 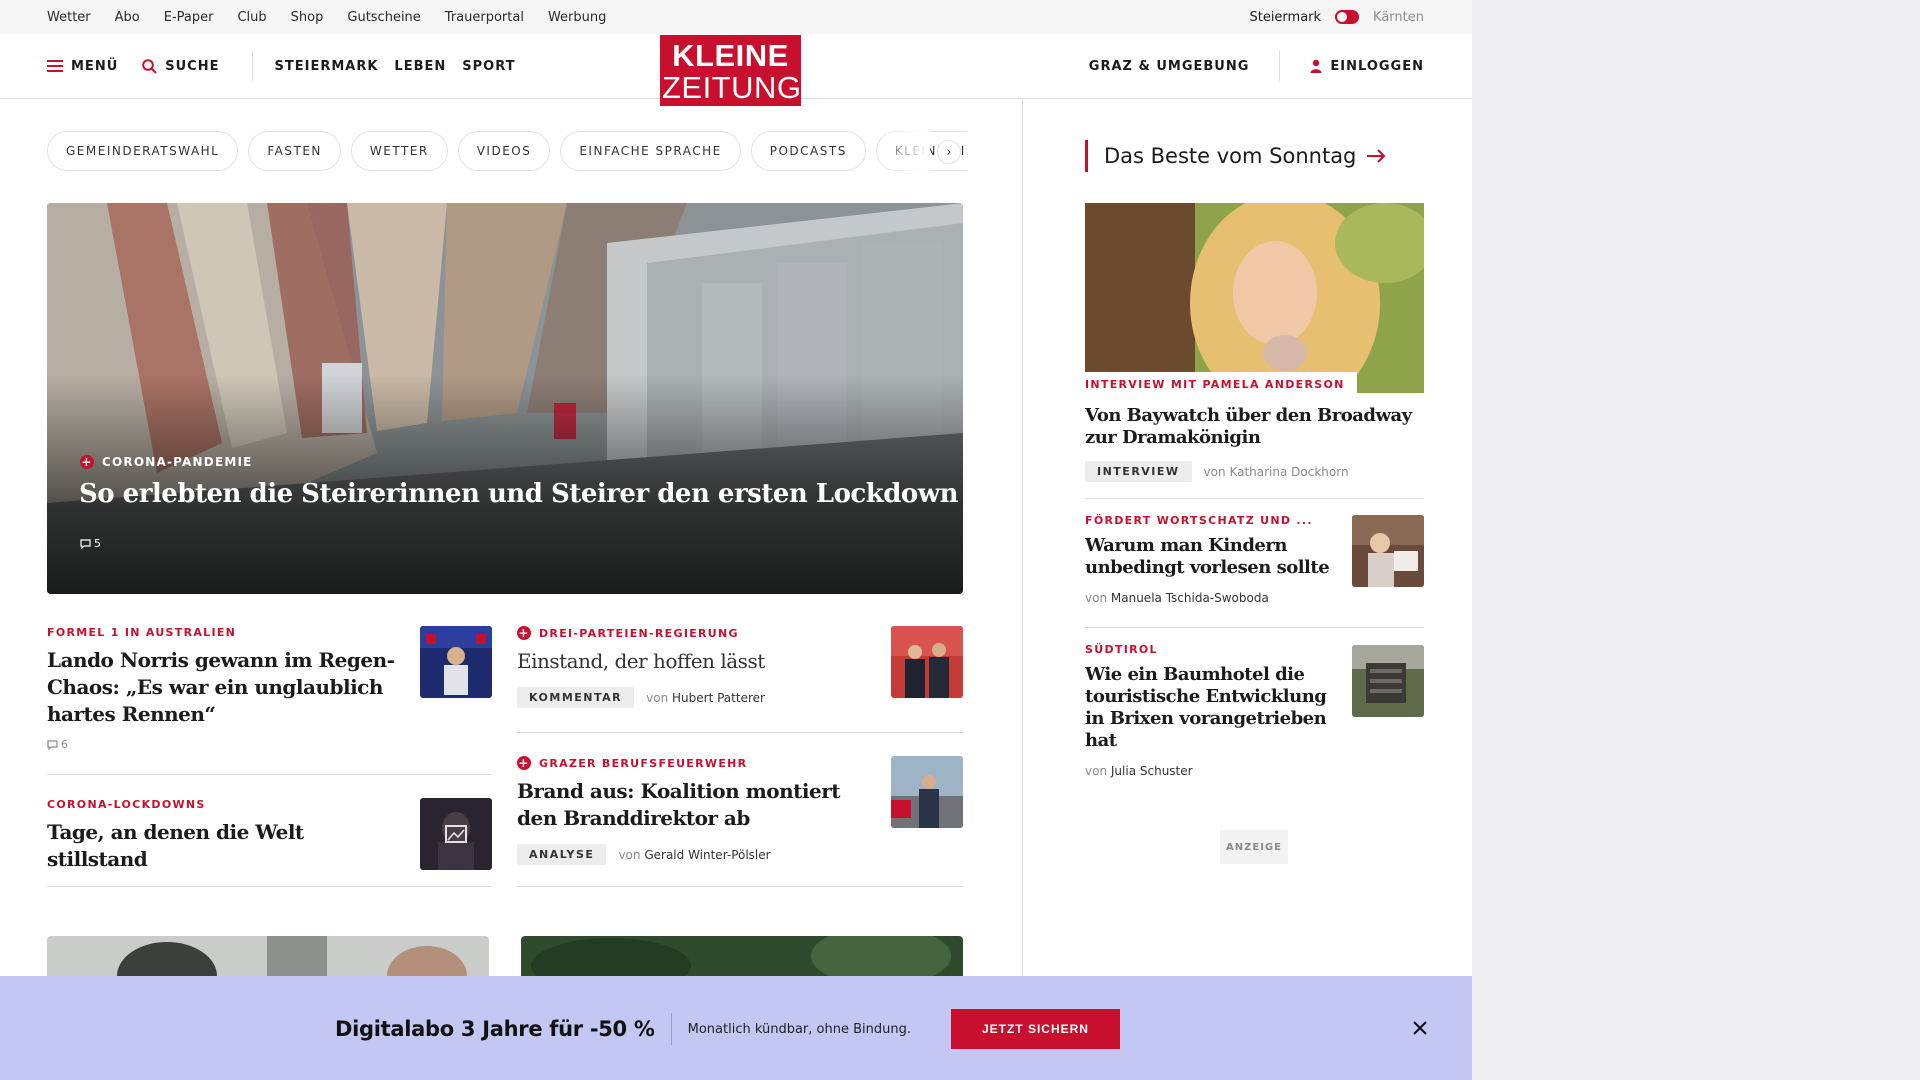 What do you see at coordinates (90, 543) in the screenshot?
I see `hero-comment-count: 5` at bounding box center [90, 543].